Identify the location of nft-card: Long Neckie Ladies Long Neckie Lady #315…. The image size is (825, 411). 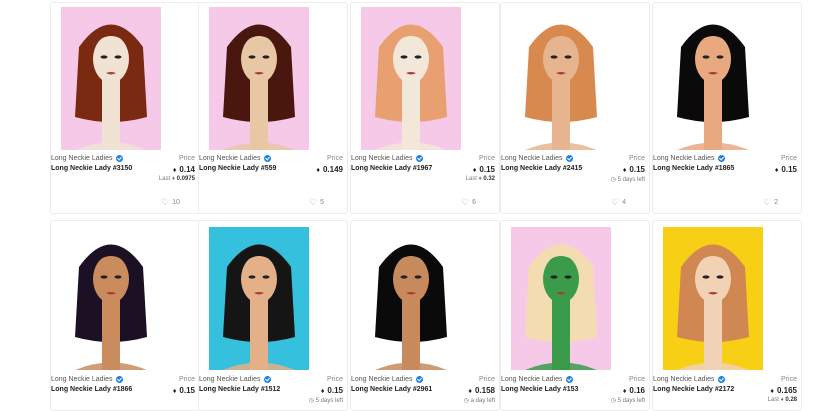
(125, 108).